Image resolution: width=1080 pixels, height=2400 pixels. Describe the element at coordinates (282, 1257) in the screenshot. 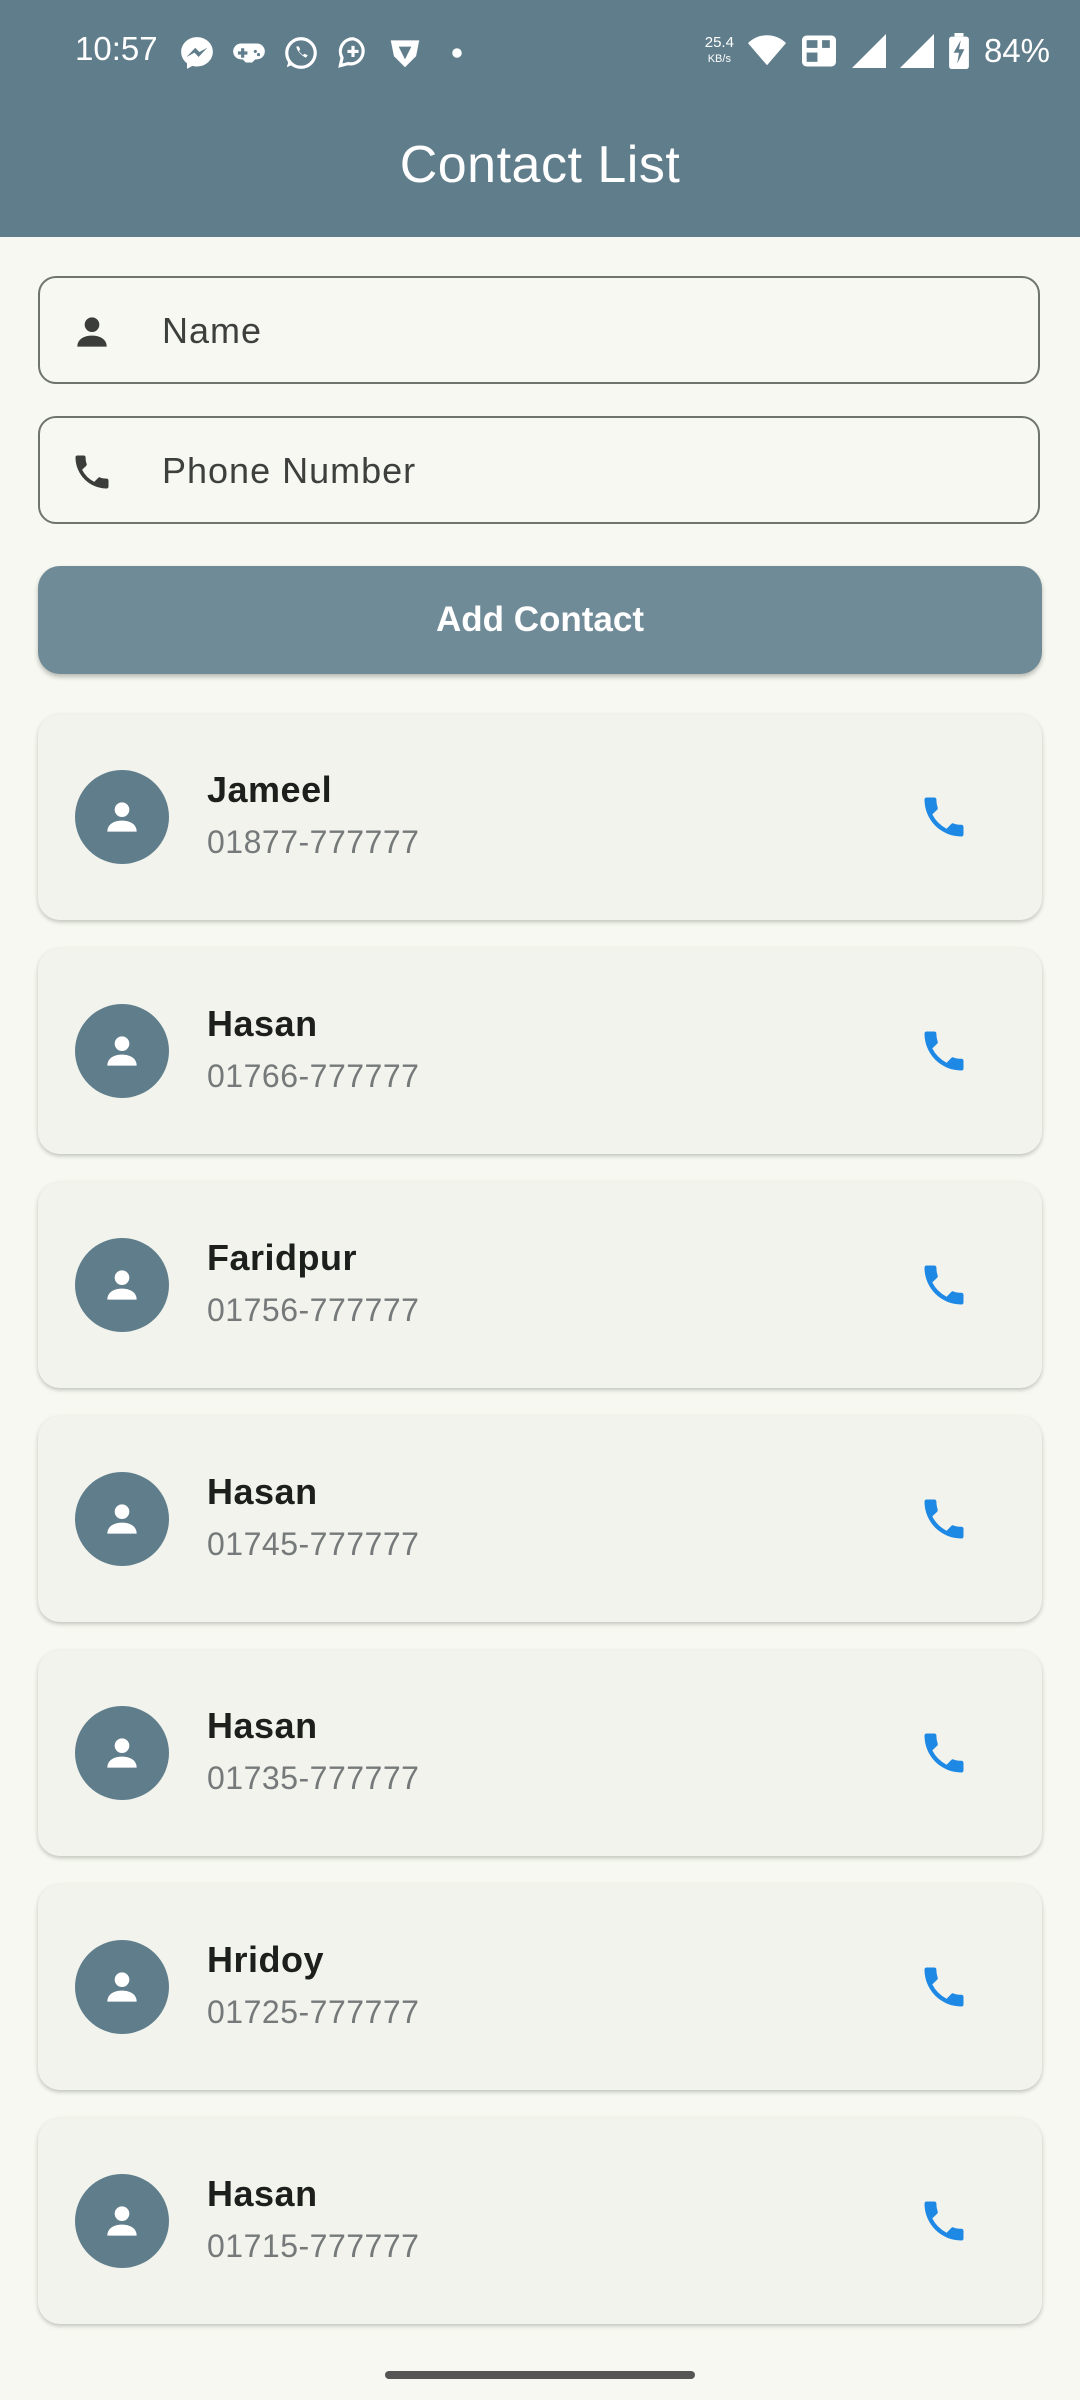

I see `contact-name: Faridpur` at that location.